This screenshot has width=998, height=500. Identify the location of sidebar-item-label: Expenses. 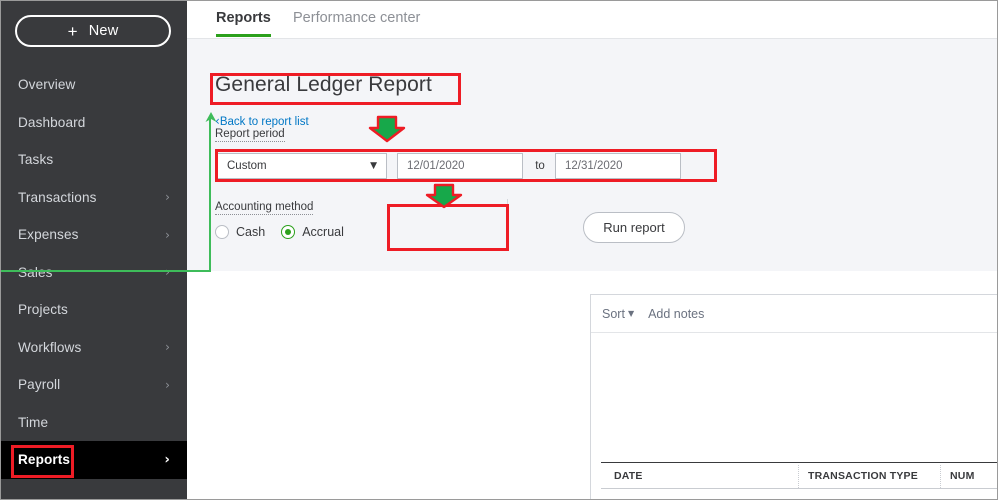
(48, 235).